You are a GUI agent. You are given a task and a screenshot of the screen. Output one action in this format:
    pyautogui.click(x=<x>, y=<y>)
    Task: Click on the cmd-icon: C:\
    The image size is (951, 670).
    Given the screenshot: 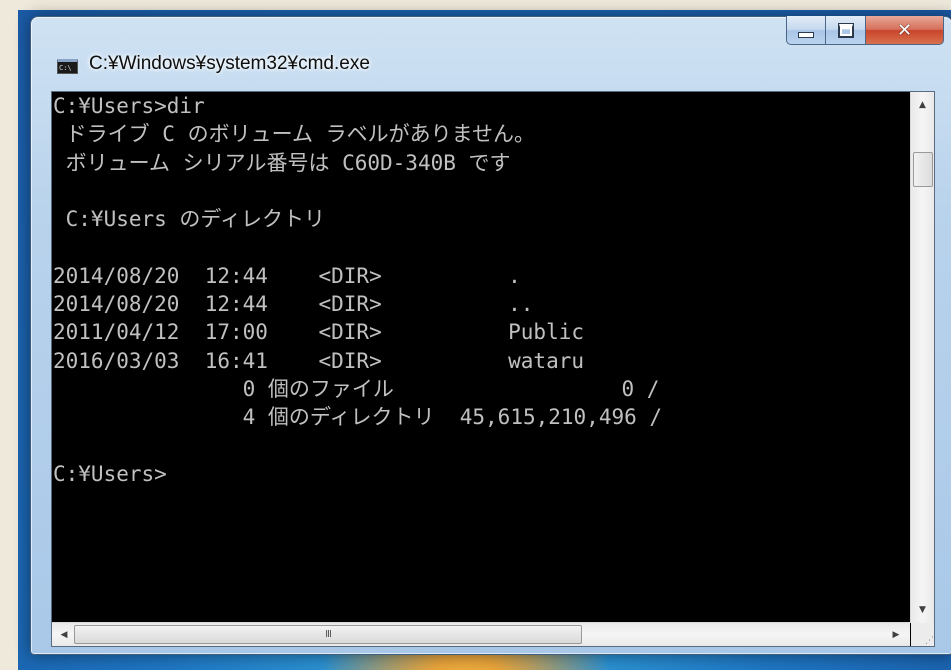 What is the action you would take?
    pyautogui.click(x=67, y=66)
    